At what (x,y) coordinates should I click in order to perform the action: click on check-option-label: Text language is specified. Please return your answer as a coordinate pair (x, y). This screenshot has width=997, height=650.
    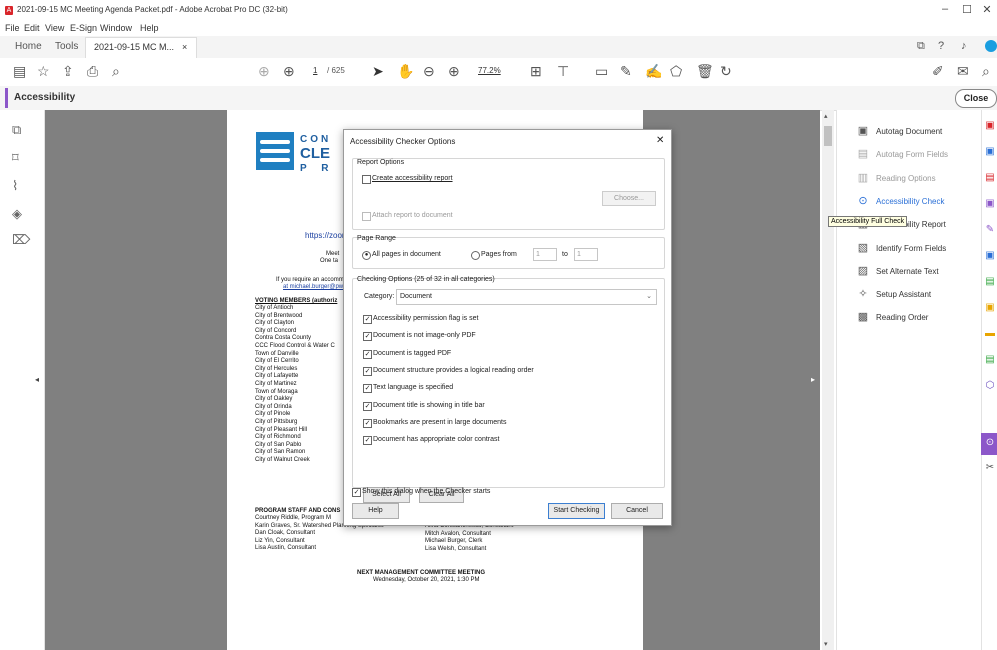
    Looking at the image, I should click on (413, 387).